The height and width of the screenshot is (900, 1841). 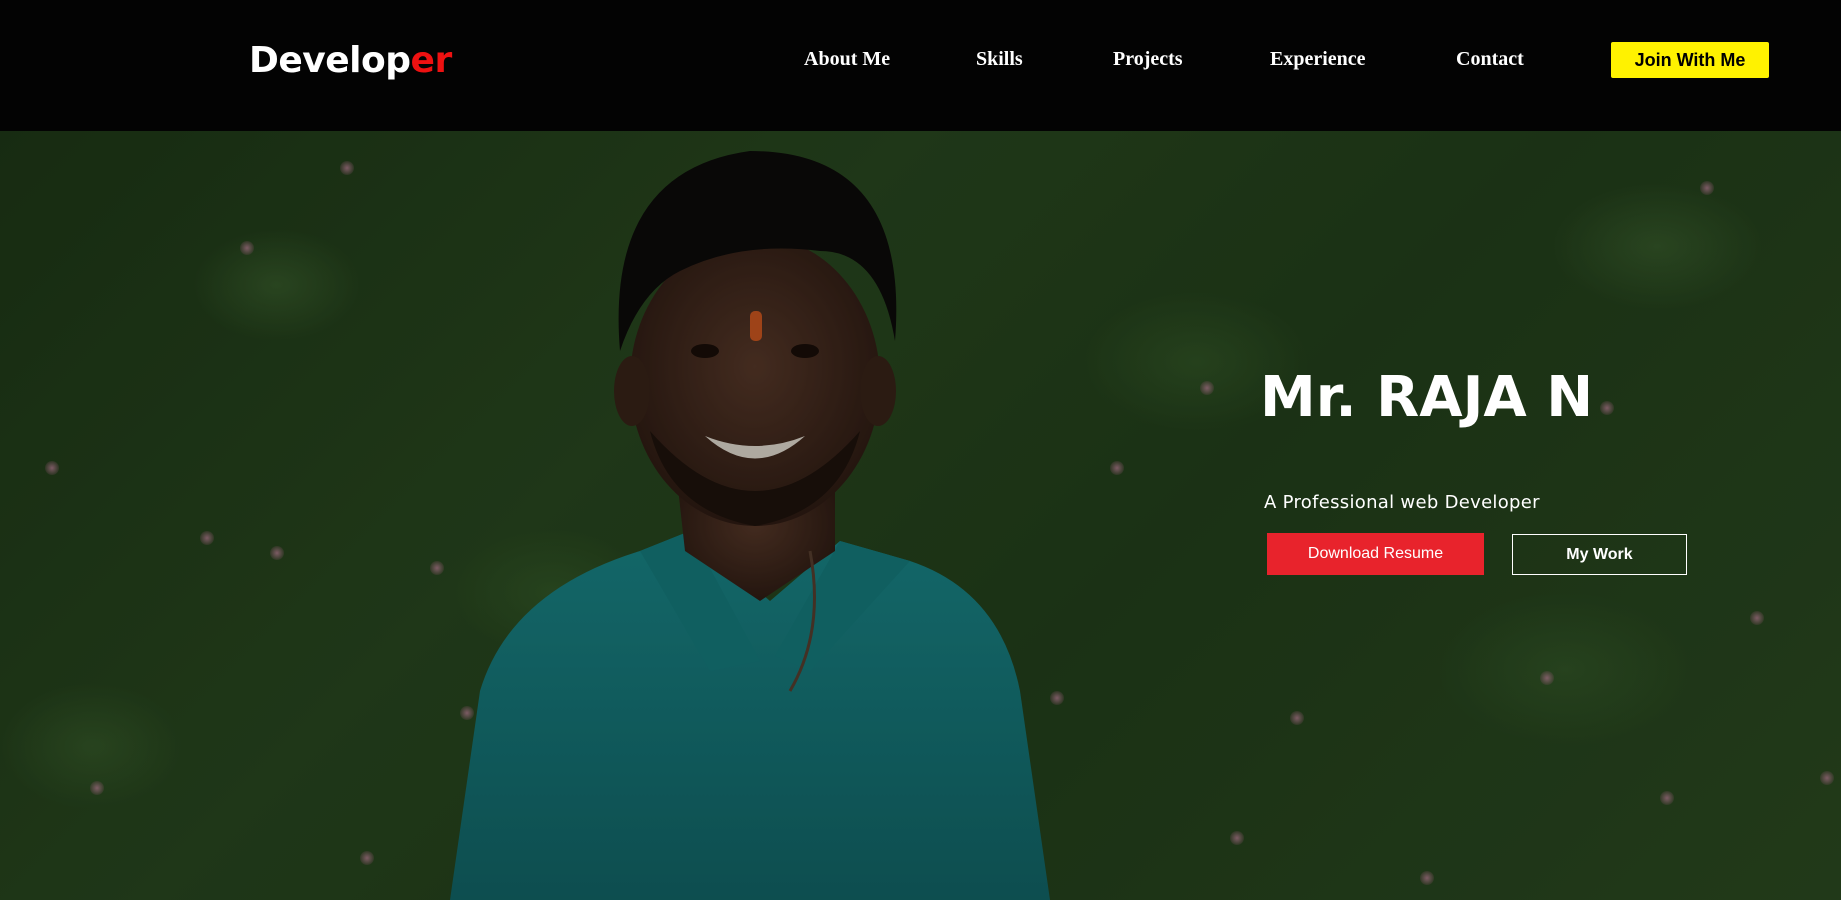 I want to click on nav-link-about: About Me, so click(x=847, y=59).